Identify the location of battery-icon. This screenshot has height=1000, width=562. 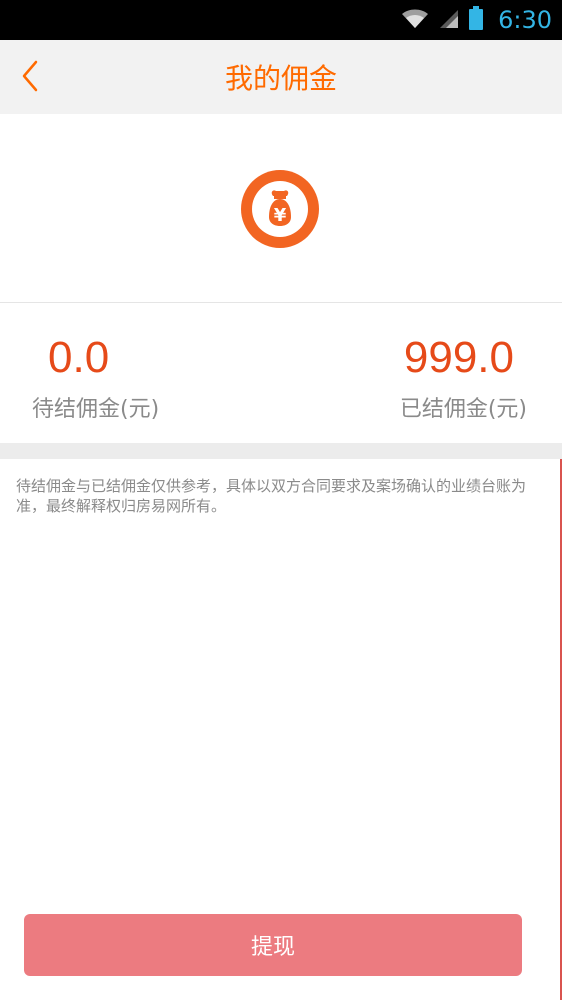
(476, 20).